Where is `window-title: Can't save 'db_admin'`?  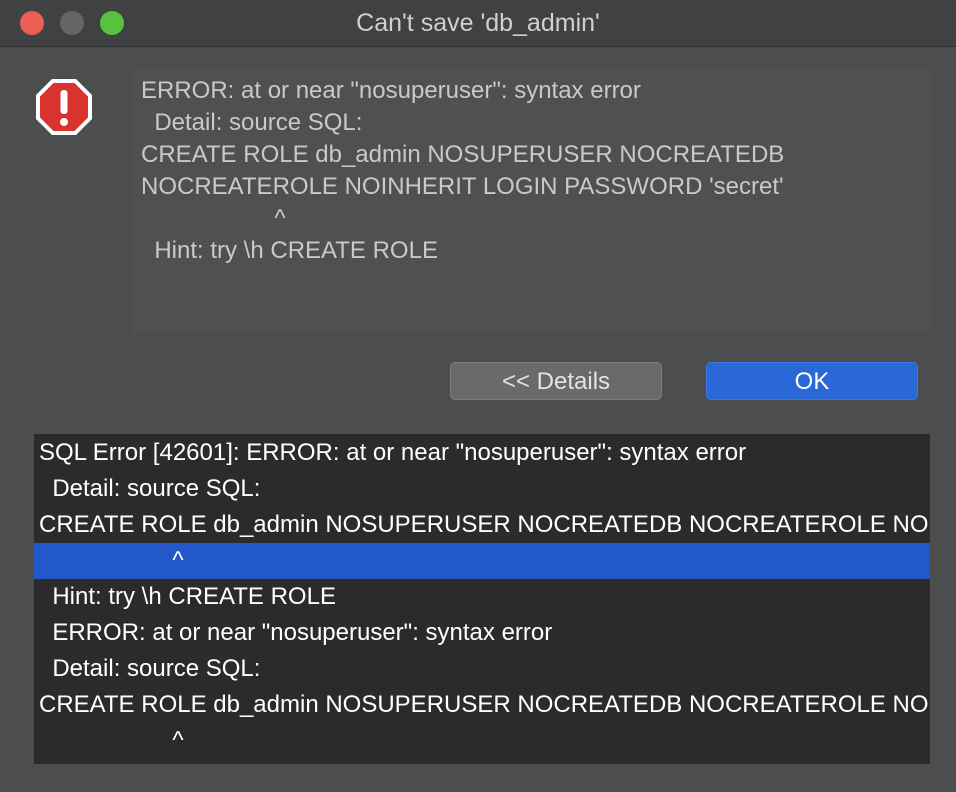 window-title: Can't save 'db_admin' is located at coordinates (478, 23).